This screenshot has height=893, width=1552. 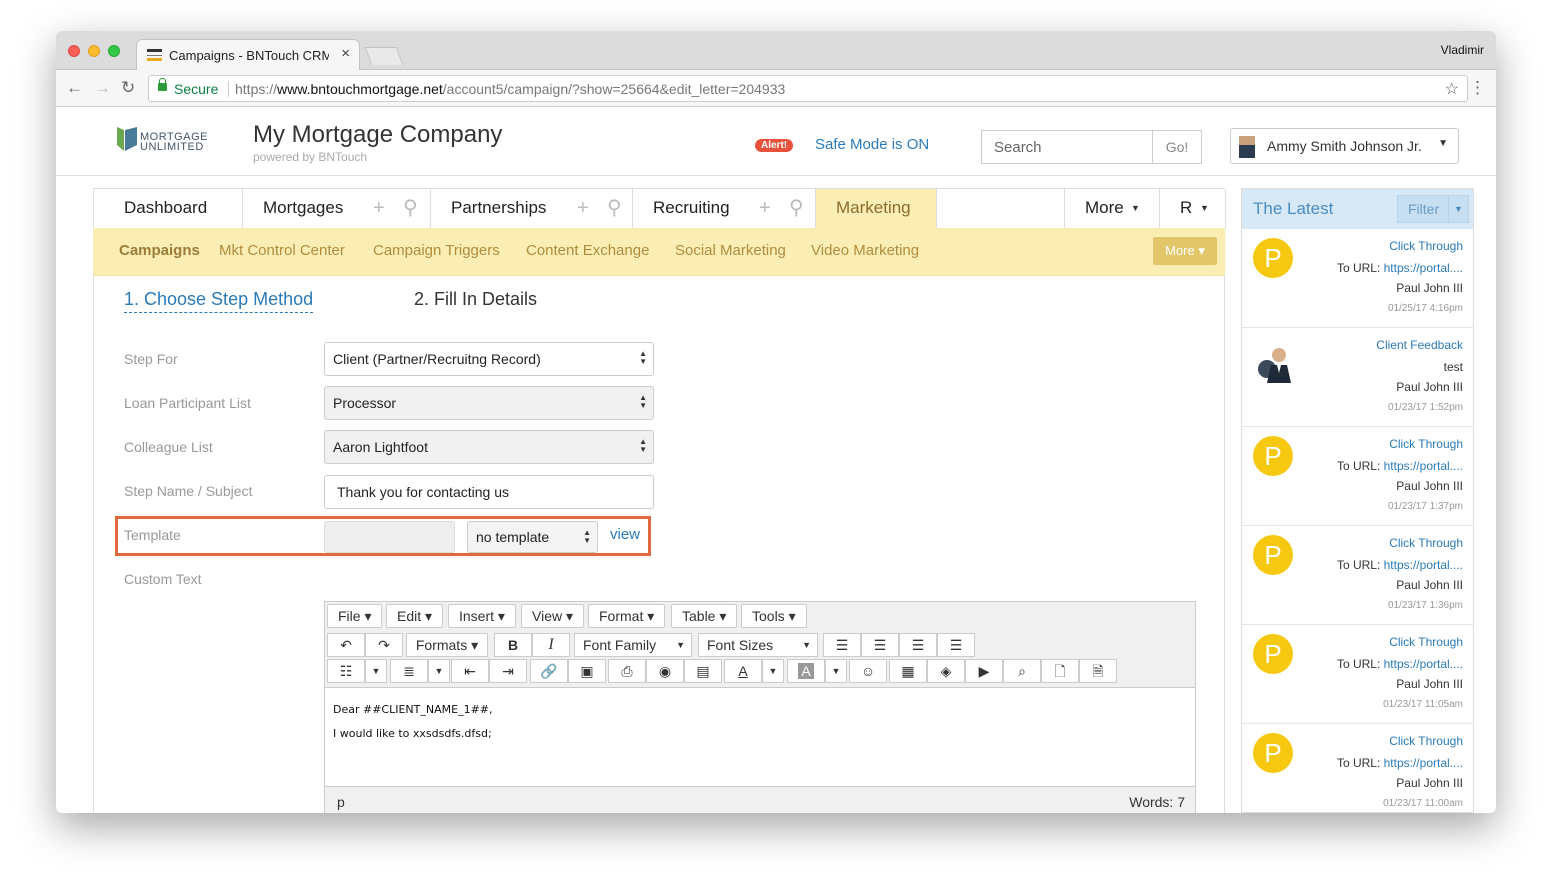 What do you see at coordinates (1022, 671) in the screenshot?
I see `find-replace-icon: ⌕` at bounding box center [1022, 671].